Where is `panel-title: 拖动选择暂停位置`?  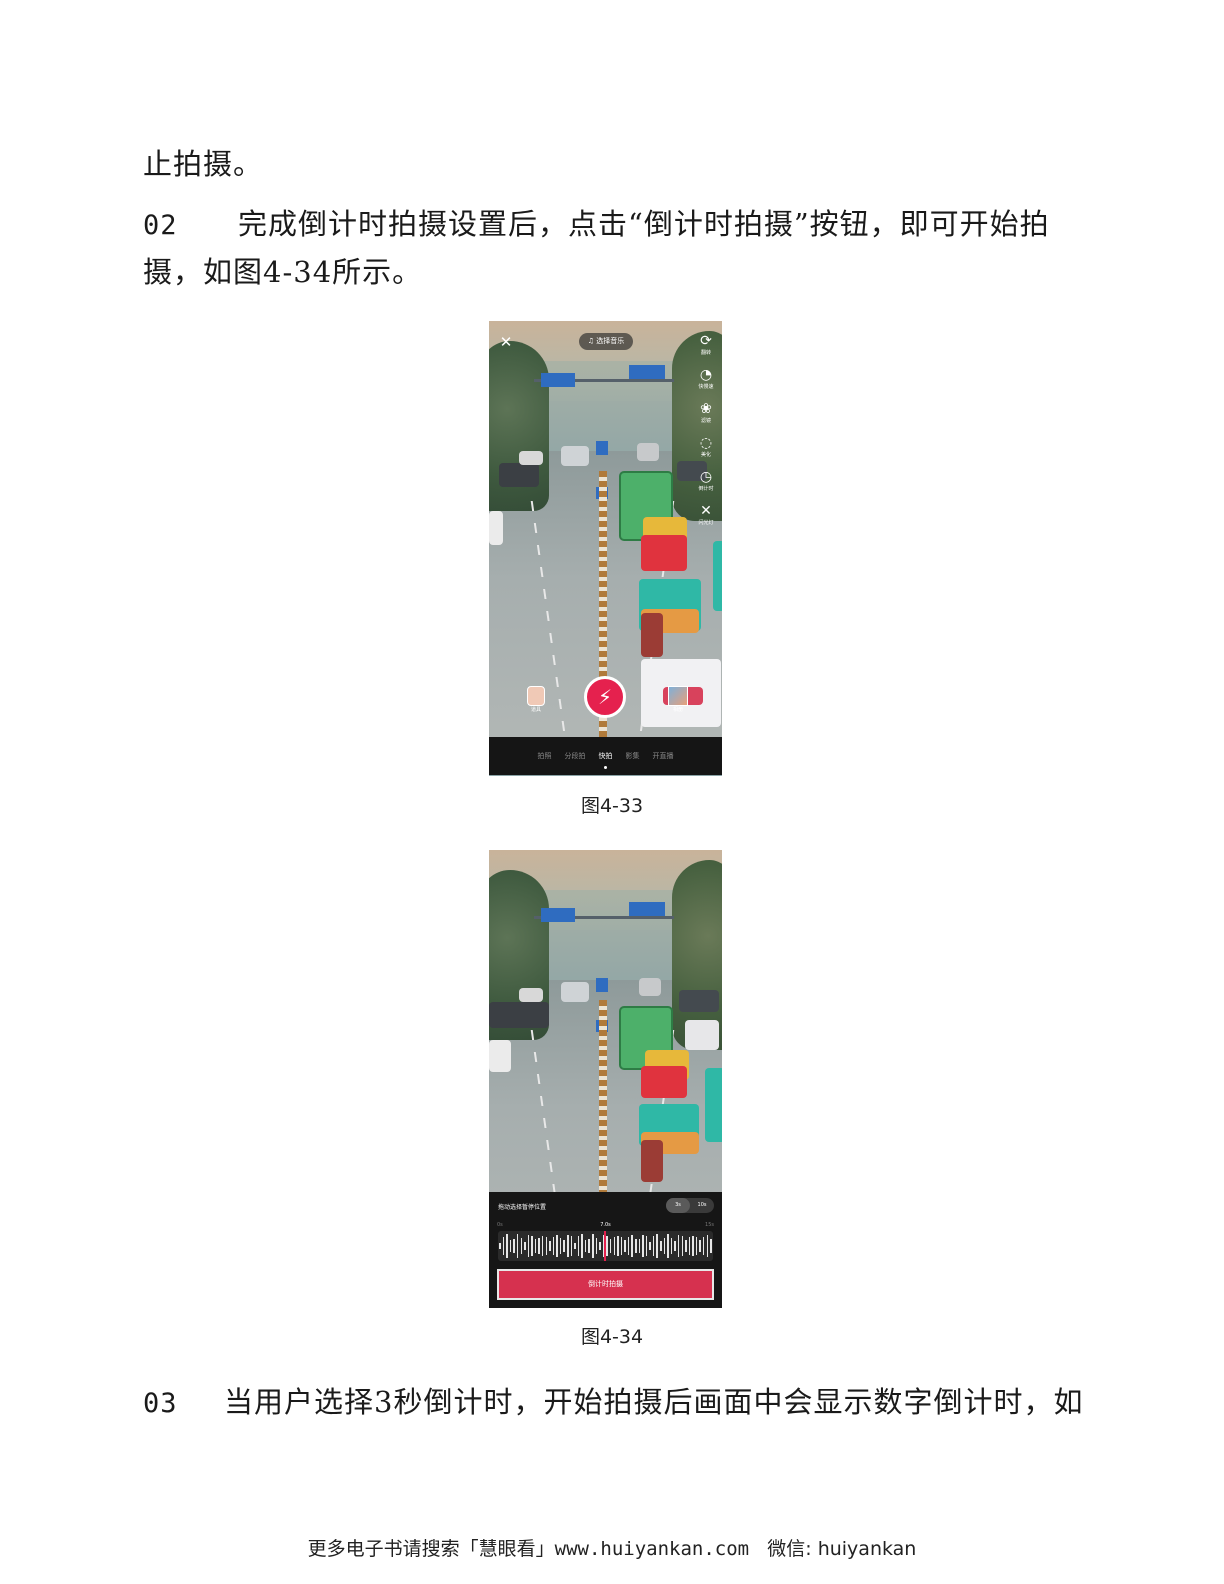
panel-title: 拖动选择暂停位置 is located at coordinates (522, 1207).